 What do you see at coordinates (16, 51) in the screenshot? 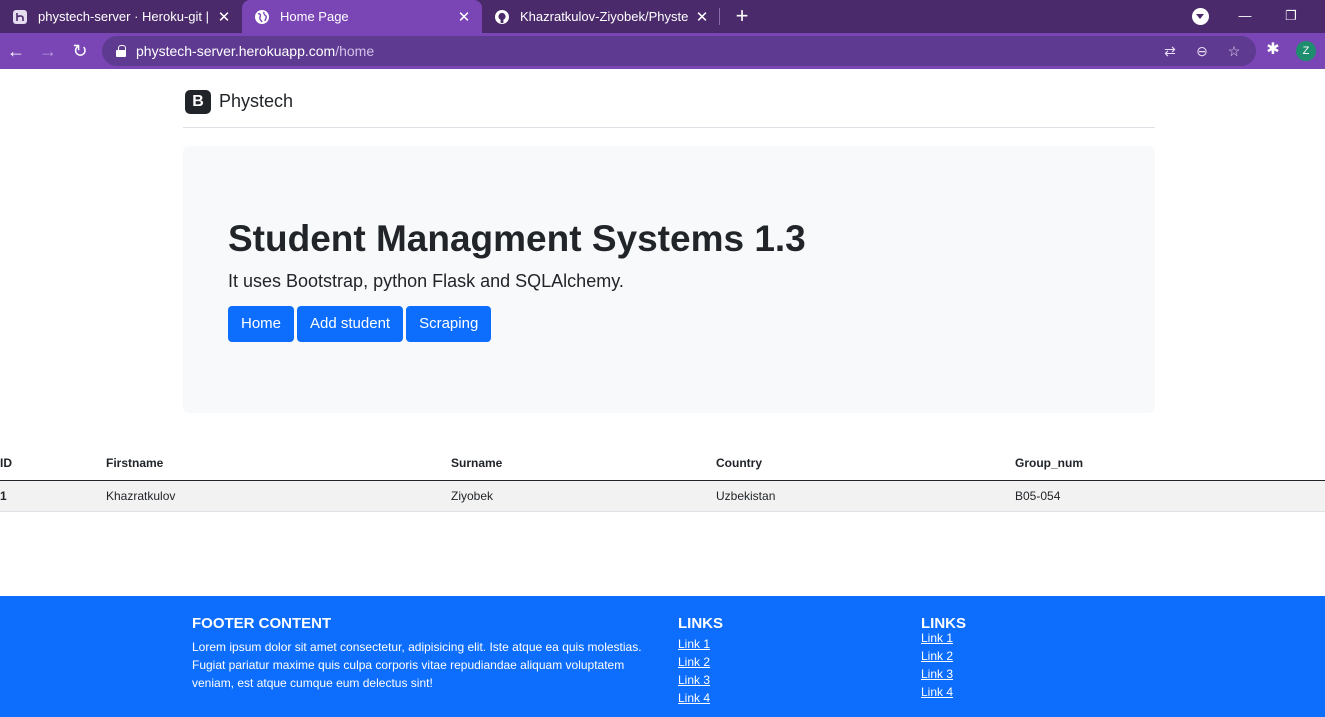
I see `back-arrow-icon: ←` at bounding box center [16, 51].